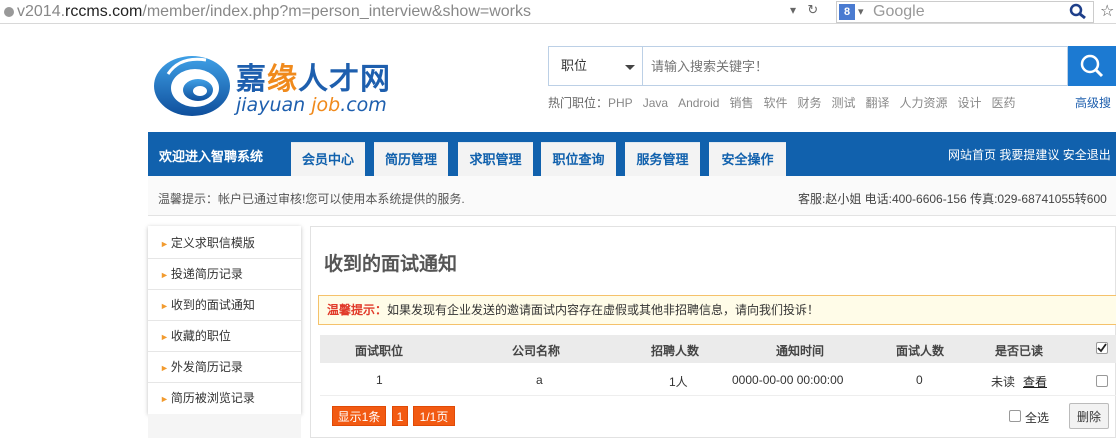 The height and width of the screenshot is (438, 1116). Describe the element at coordinates (1004, 103) in the screenshot. I see `hot-job-link: 医药` at that location.